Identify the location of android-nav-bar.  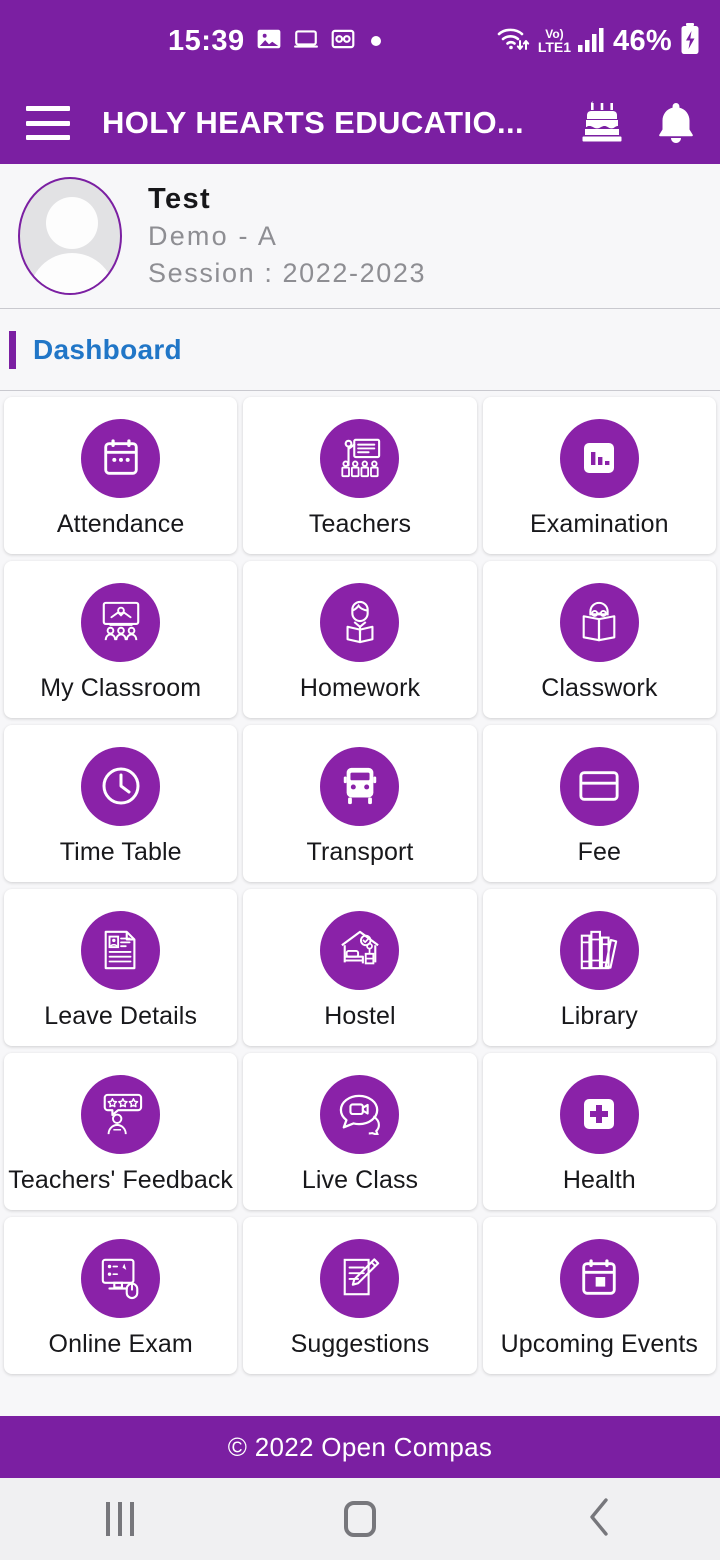
(360, 1519).